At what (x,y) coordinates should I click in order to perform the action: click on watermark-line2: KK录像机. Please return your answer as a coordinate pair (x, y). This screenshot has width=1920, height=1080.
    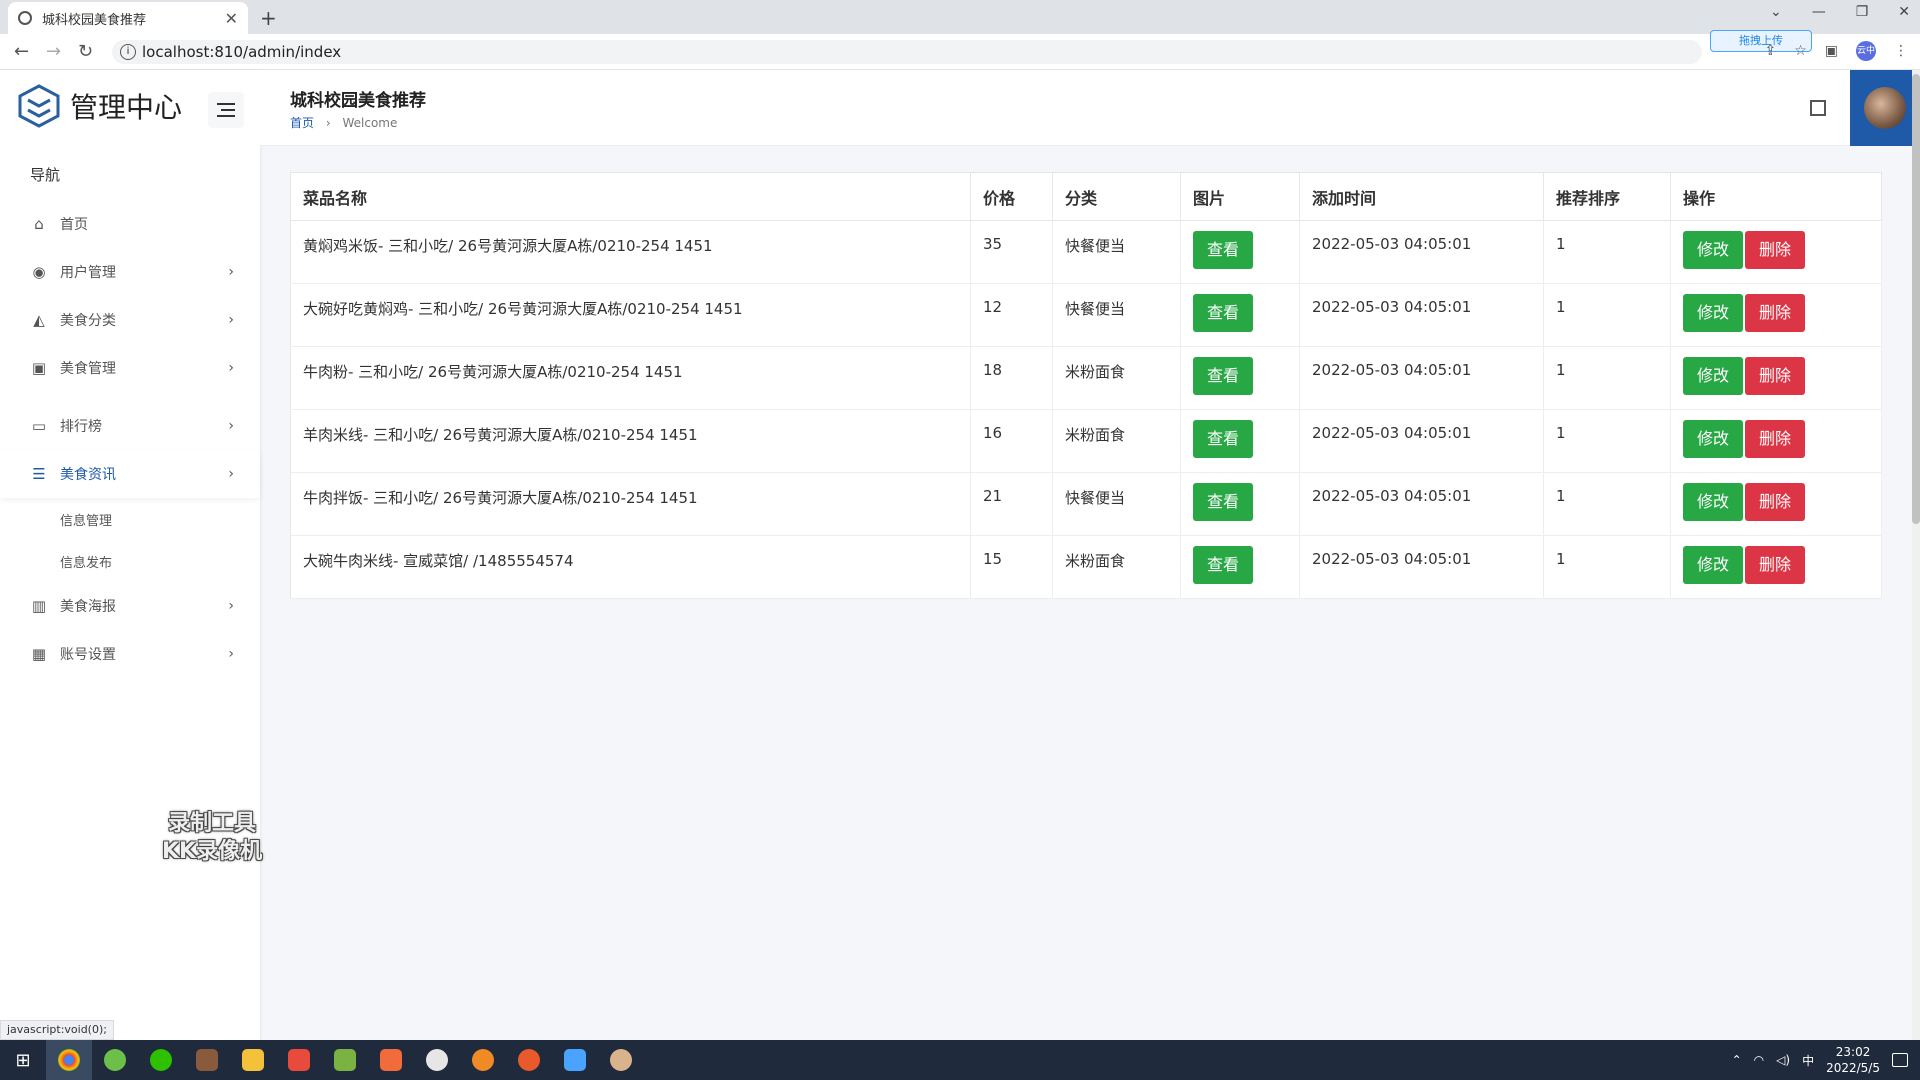
    Looking at the image, I should click on (212, 851).